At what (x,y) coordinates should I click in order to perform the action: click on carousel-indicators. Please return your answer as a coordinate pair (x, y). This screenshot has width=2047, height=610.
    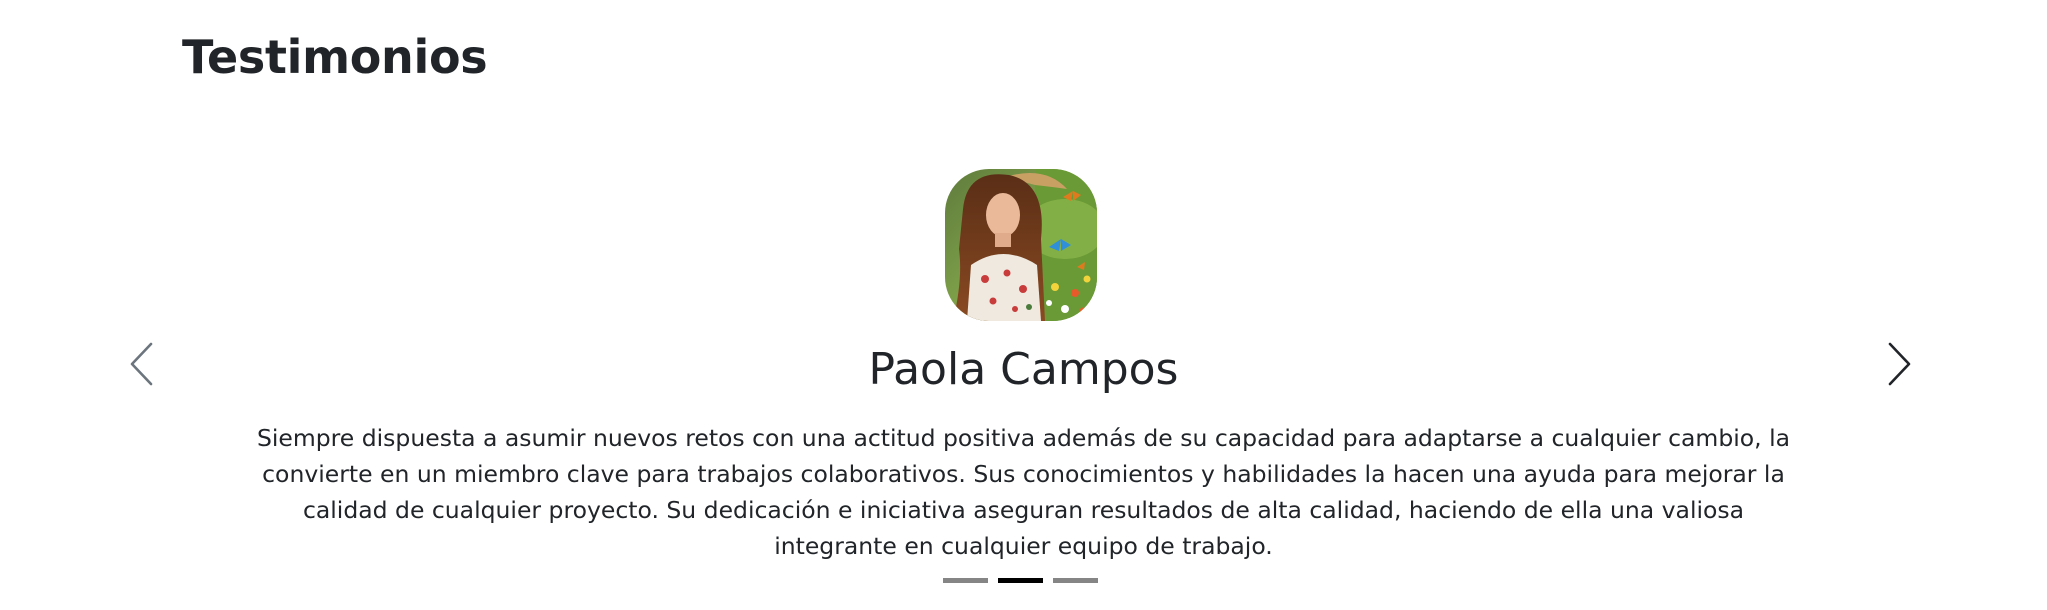
    Looking at the image, I should click on (1020, 580).